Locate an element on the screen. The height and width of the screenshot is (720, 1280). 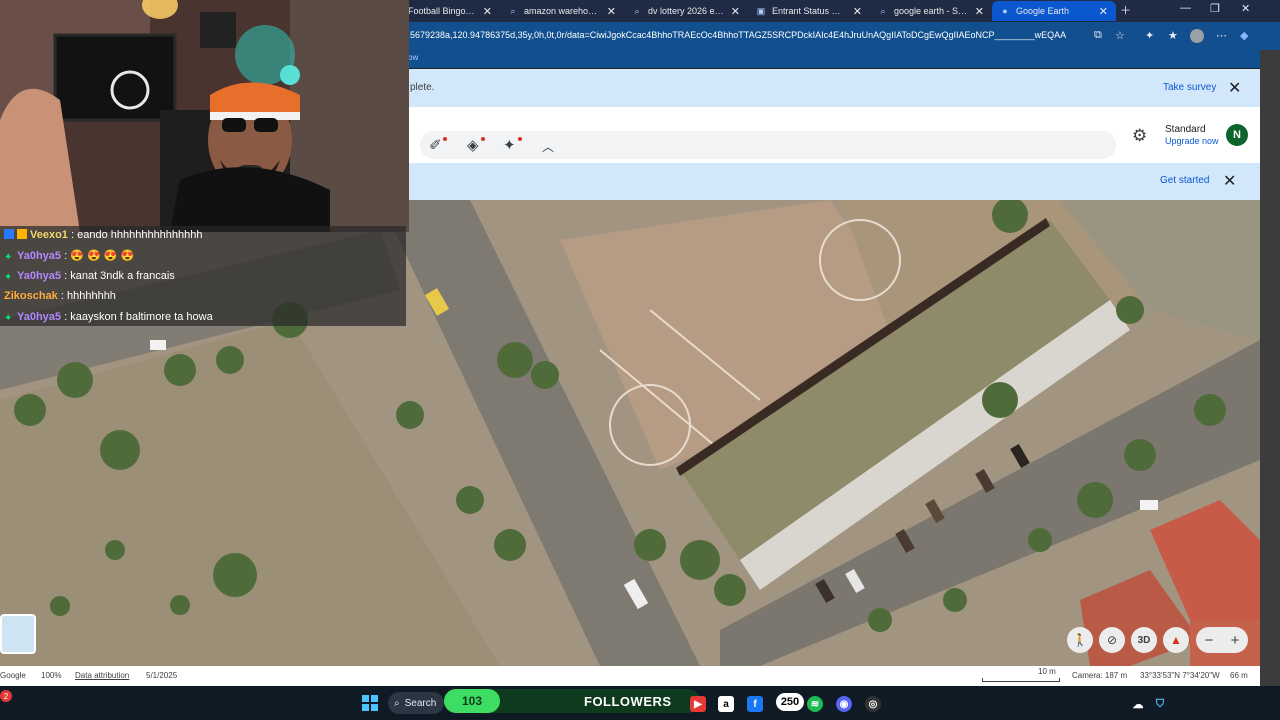
chat-username: Zikoschak is located at coordinates (31, 296).